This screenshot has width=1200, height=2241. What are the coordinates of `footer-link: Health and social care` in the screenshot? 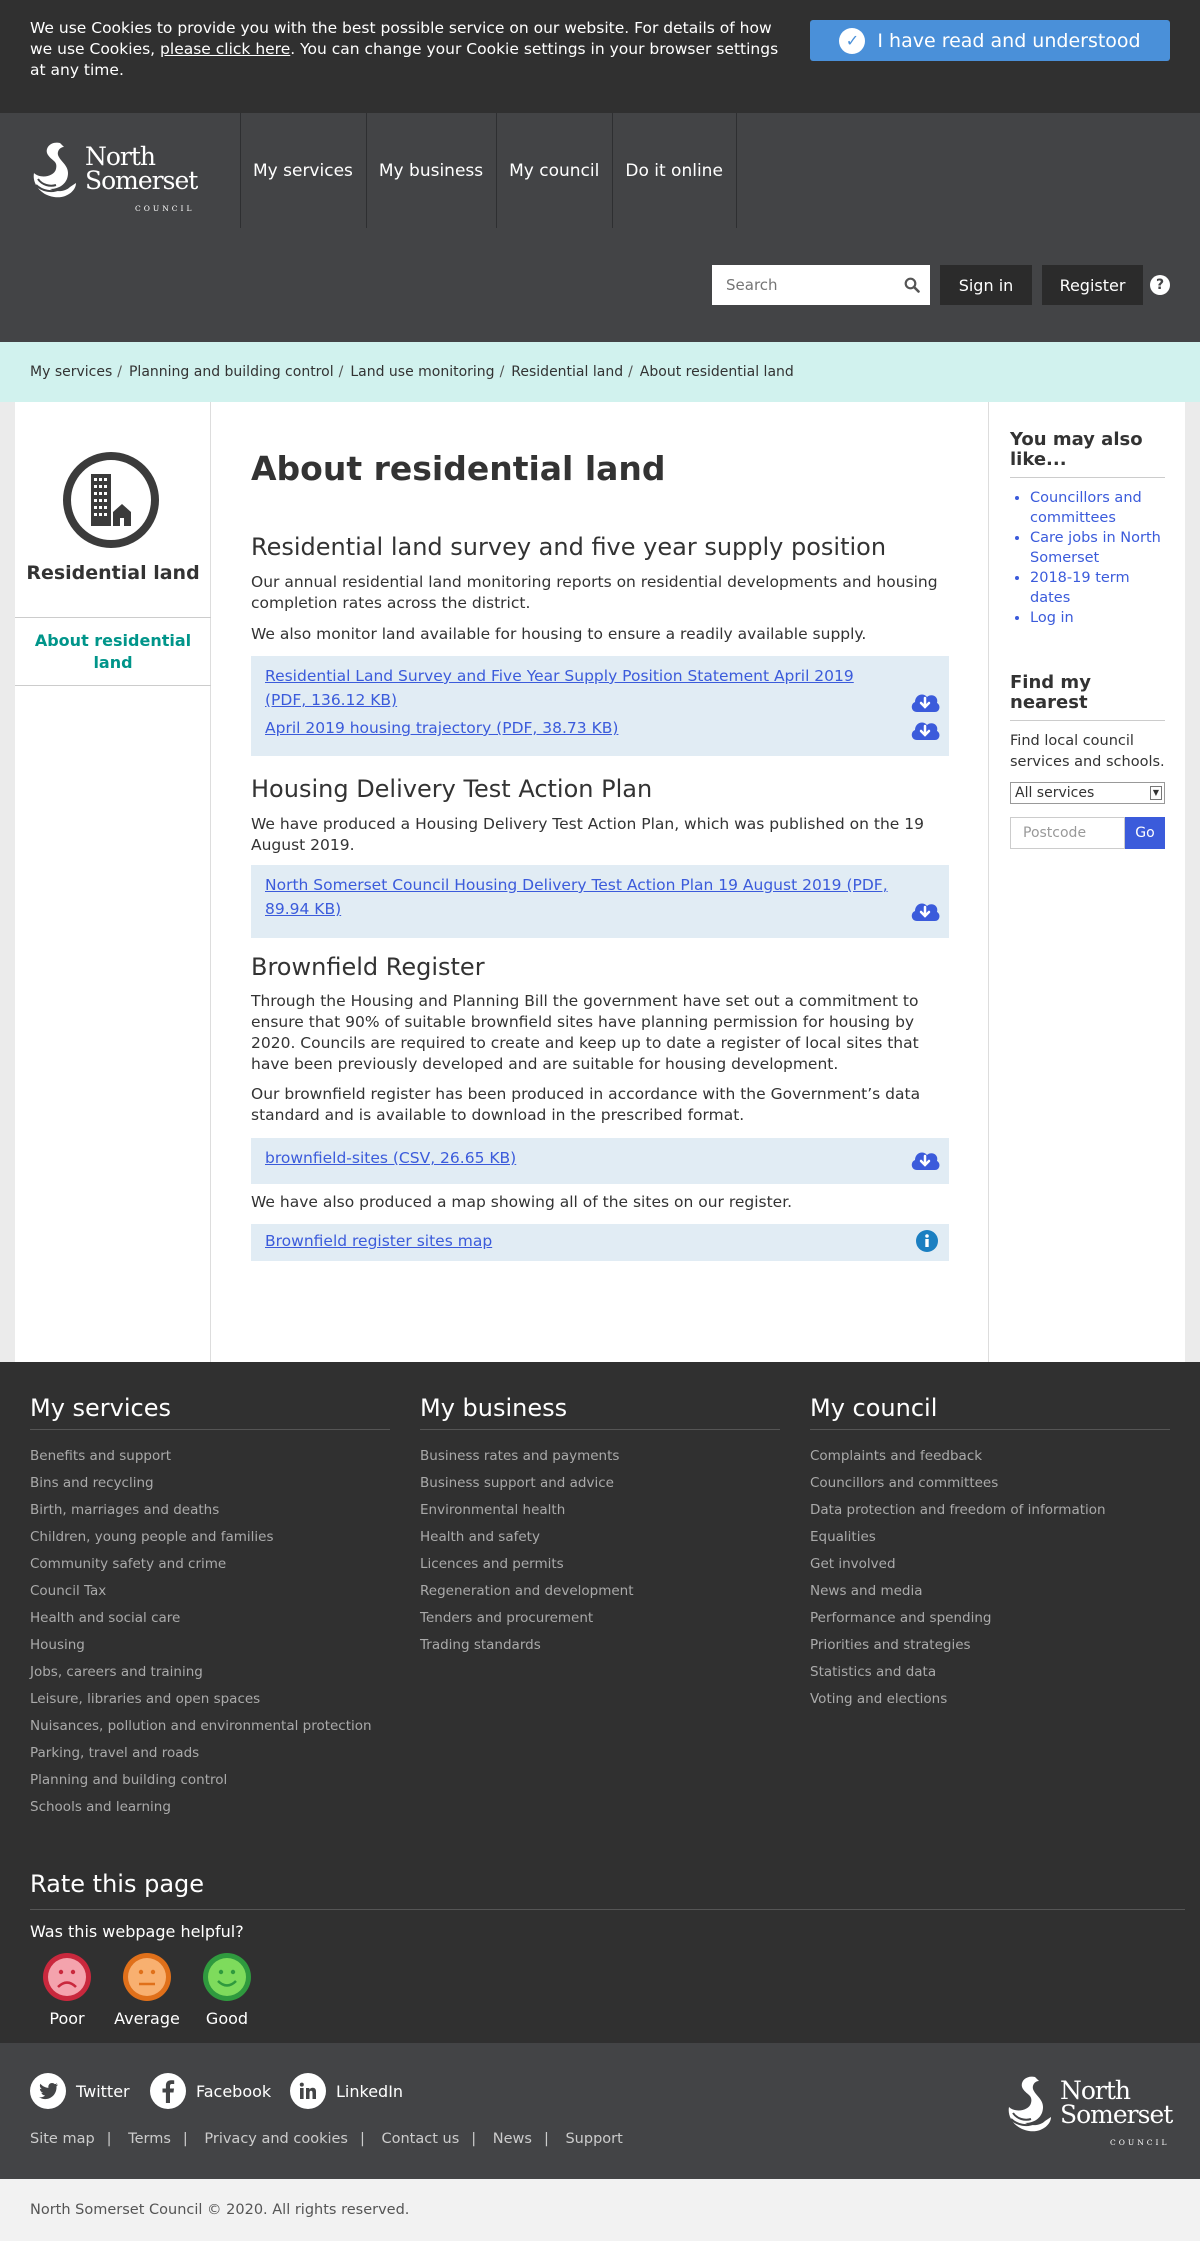 It's located at (210, 1618).